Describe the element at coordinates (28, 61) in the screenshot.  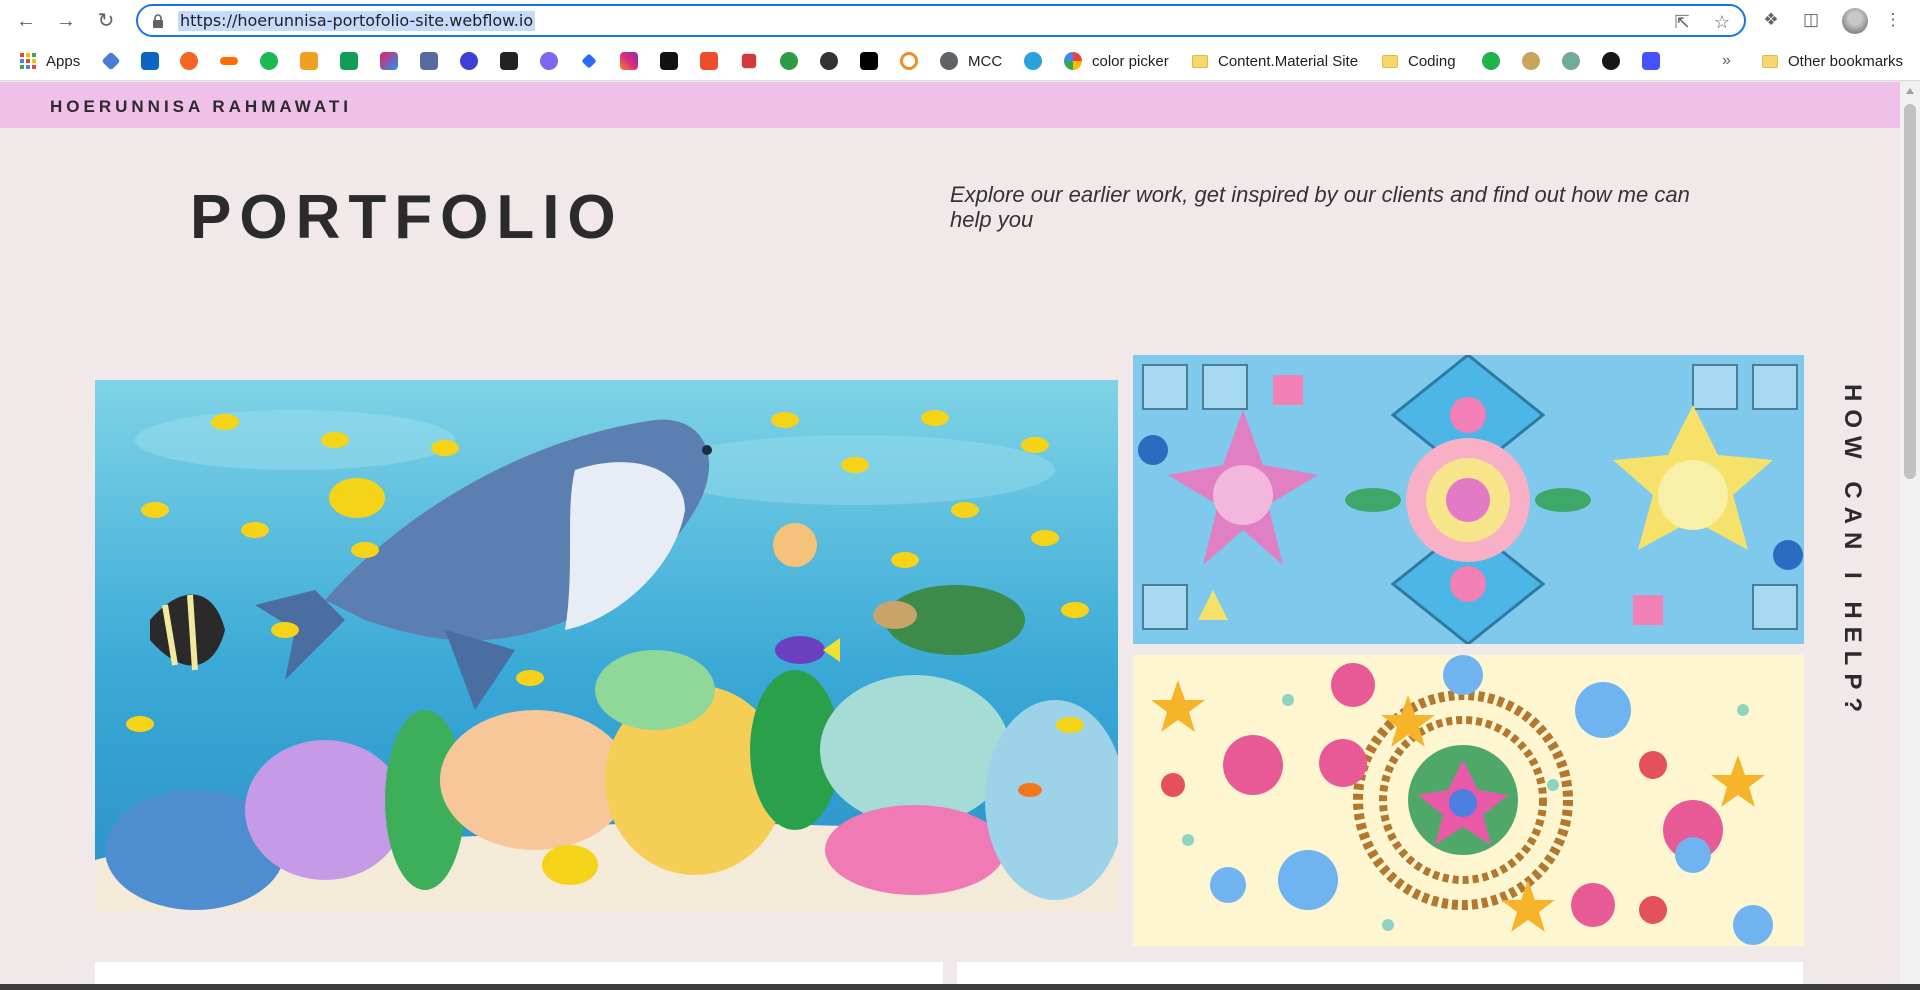
I see `apps-grid-icon` at that location.